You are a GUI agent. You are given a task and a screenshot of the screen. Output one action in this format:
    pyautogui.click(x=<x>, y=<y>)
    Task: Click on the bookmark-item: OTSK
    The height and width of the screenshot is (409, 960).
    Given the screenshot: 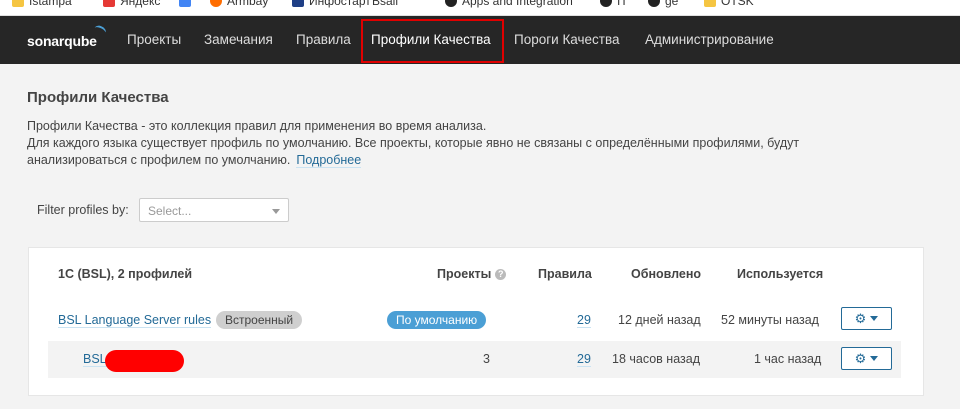 What is the action you would take?
    pyautogui.click(x=729, y=4)
    